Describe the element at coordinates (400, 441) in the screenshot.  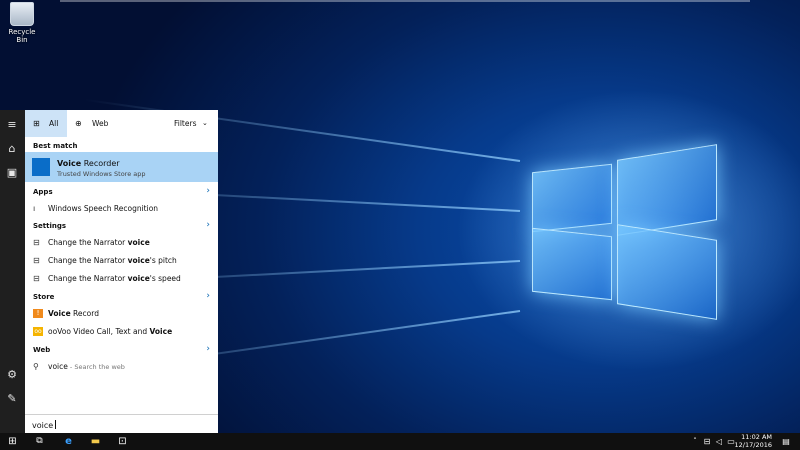
I see `taskbar: ⊞ ⧉ e ▬ ⊡ ˄ ⊟ ◁ ▭ 11:02 AM 12/17/2016 ▤` at that location.